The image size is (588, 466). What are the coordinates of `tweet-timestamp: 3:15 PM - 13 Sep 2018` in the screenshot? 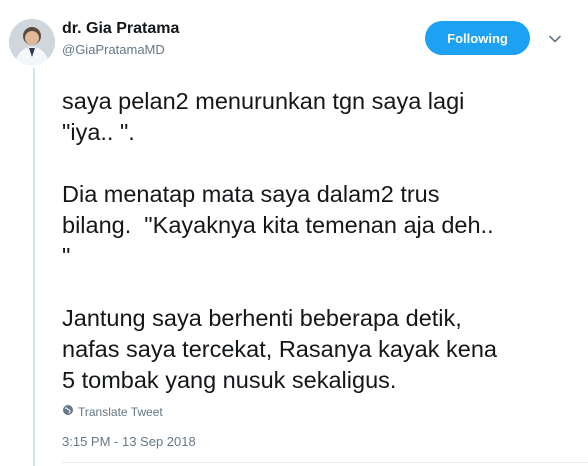 It's located at (129, 441).